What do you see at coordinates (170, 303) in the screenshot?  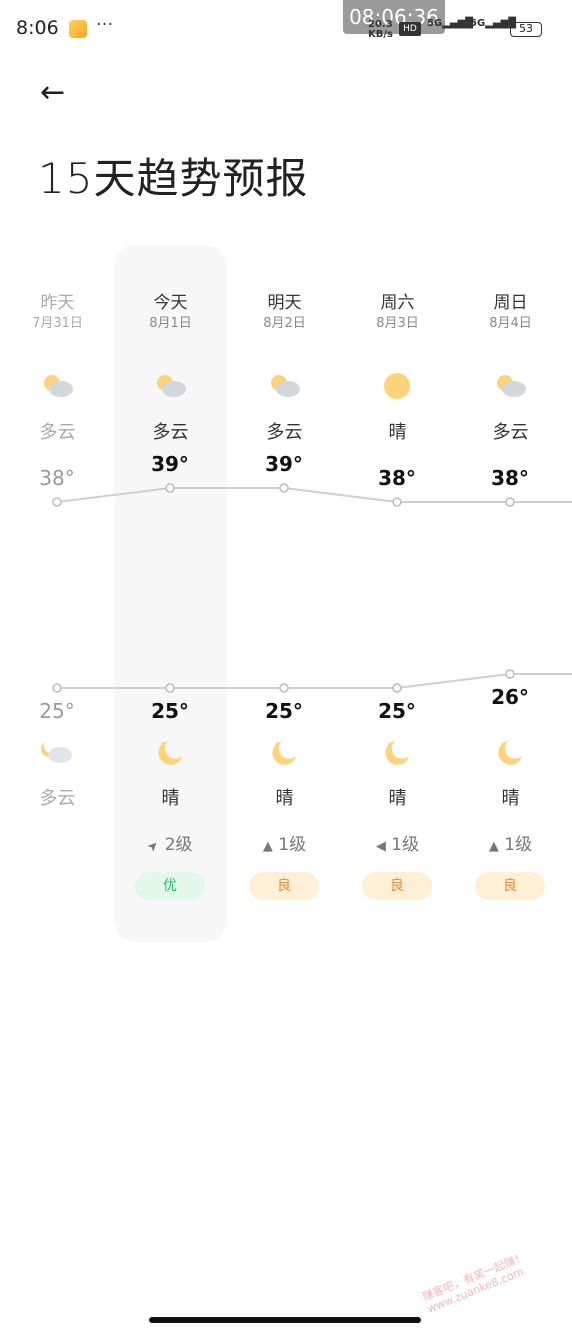 I see `day-label: 今天` at bounding box center [170, 303].